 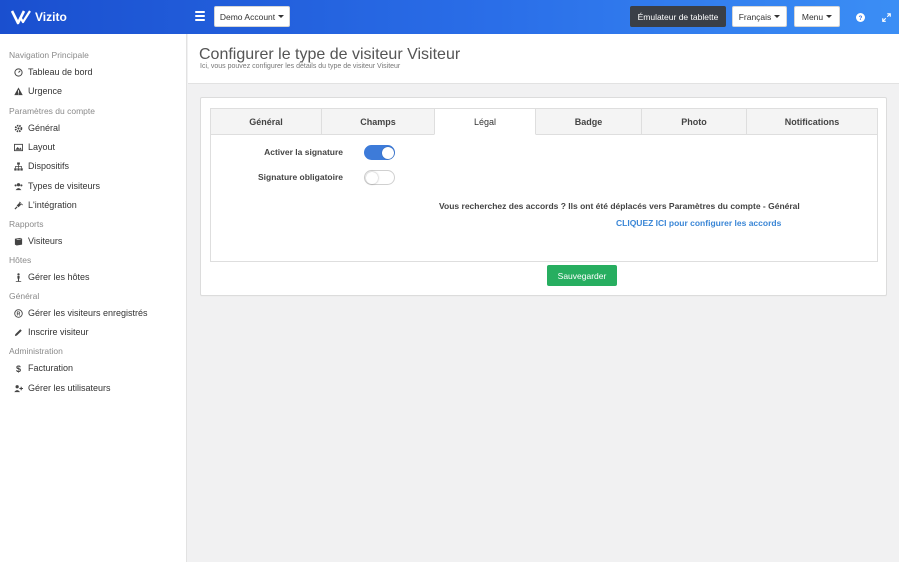 I want to click on logo-text: Vizito, so click(x=51, y=17).